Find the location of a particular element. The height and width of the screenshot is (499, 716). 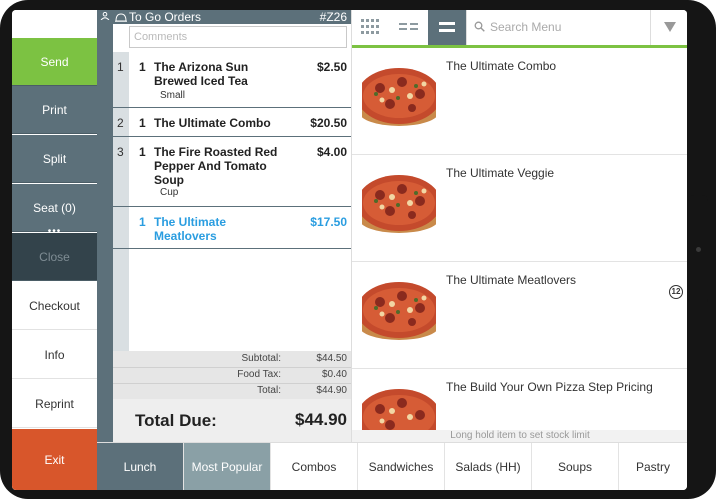

order-header: To Go Orders #Z26 is located at coordinates (232, 17).